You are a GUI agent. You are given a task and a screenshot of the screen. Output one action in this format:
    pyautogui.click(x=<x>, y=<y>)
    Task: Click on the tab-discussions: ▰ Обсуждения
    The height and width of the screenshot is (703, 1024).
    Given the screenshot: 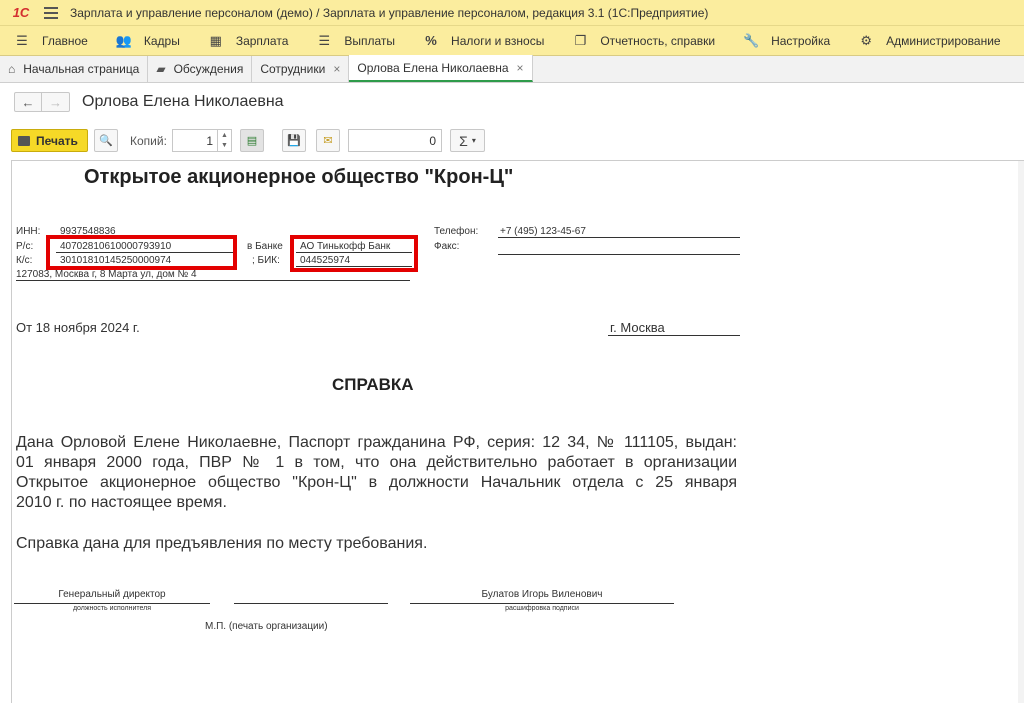 What is the action you would take?
    pyautogui.click(x=200, y=69)
    